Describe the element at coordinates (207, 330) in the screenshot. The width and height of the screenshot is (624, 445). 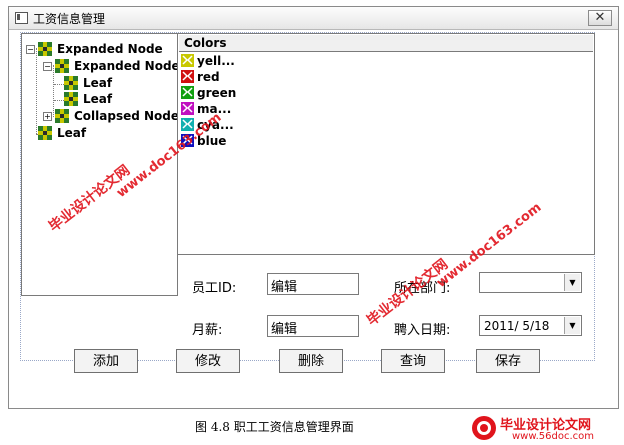
I see `salary-label: 月薪:` at that location.